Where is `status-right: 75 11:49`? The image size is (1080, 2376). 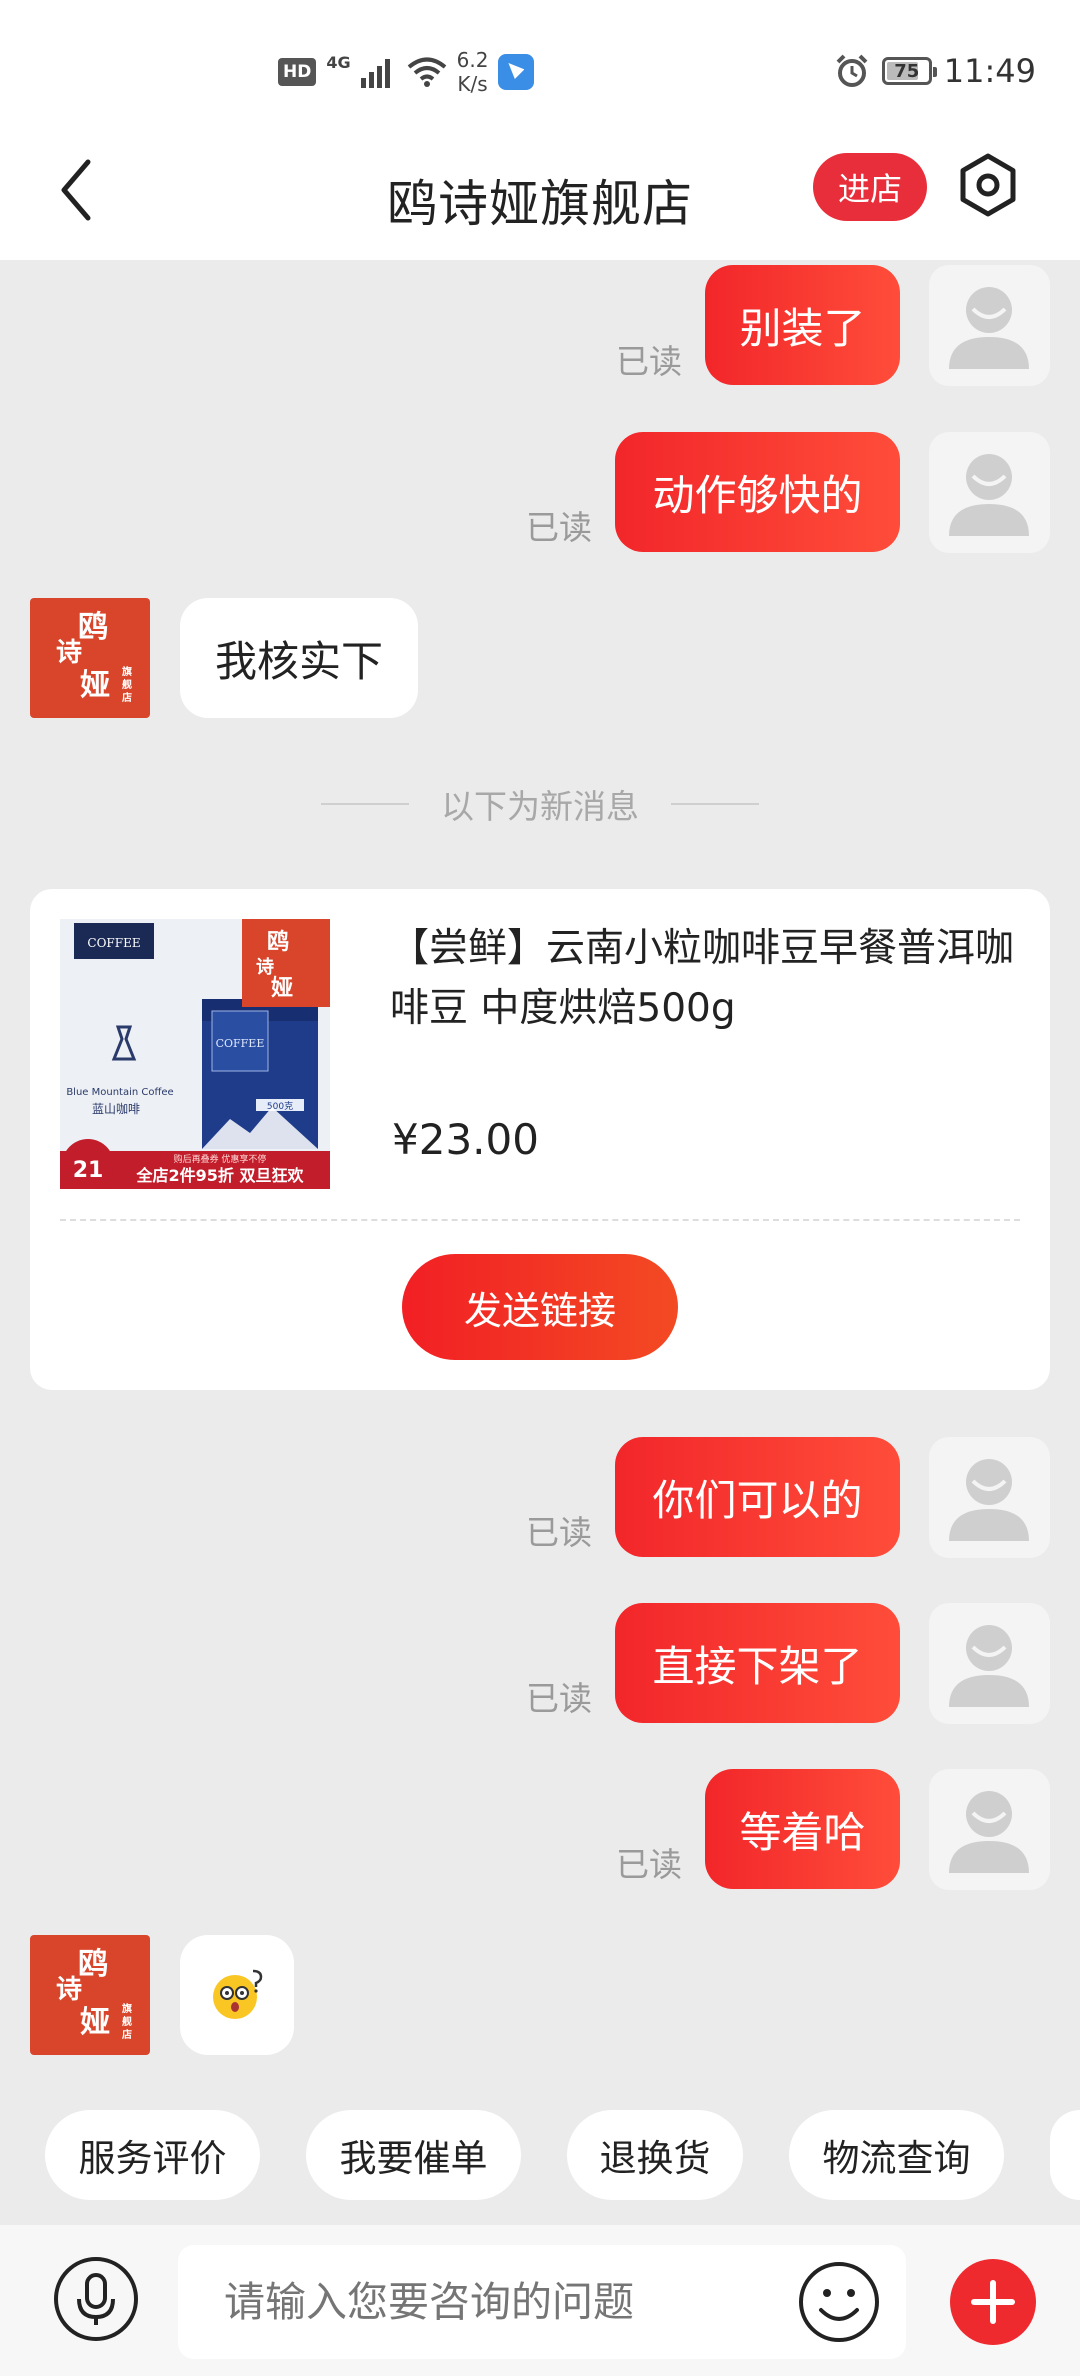
status-right: 75 11:49 is located at coordinates (935, 71).